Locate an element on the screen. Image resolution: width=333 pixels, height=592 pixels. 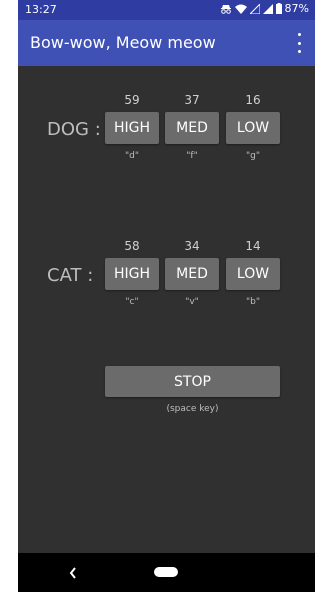
cat-med-key: "v" is located at coordinates (192, 302).